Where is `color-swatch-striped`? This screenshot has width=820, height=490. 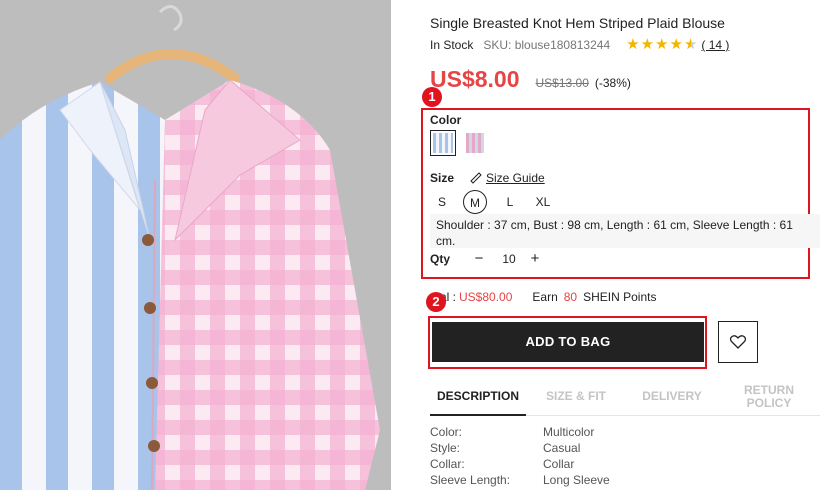 color-swatch-striped is located at coordinates (443, 143).